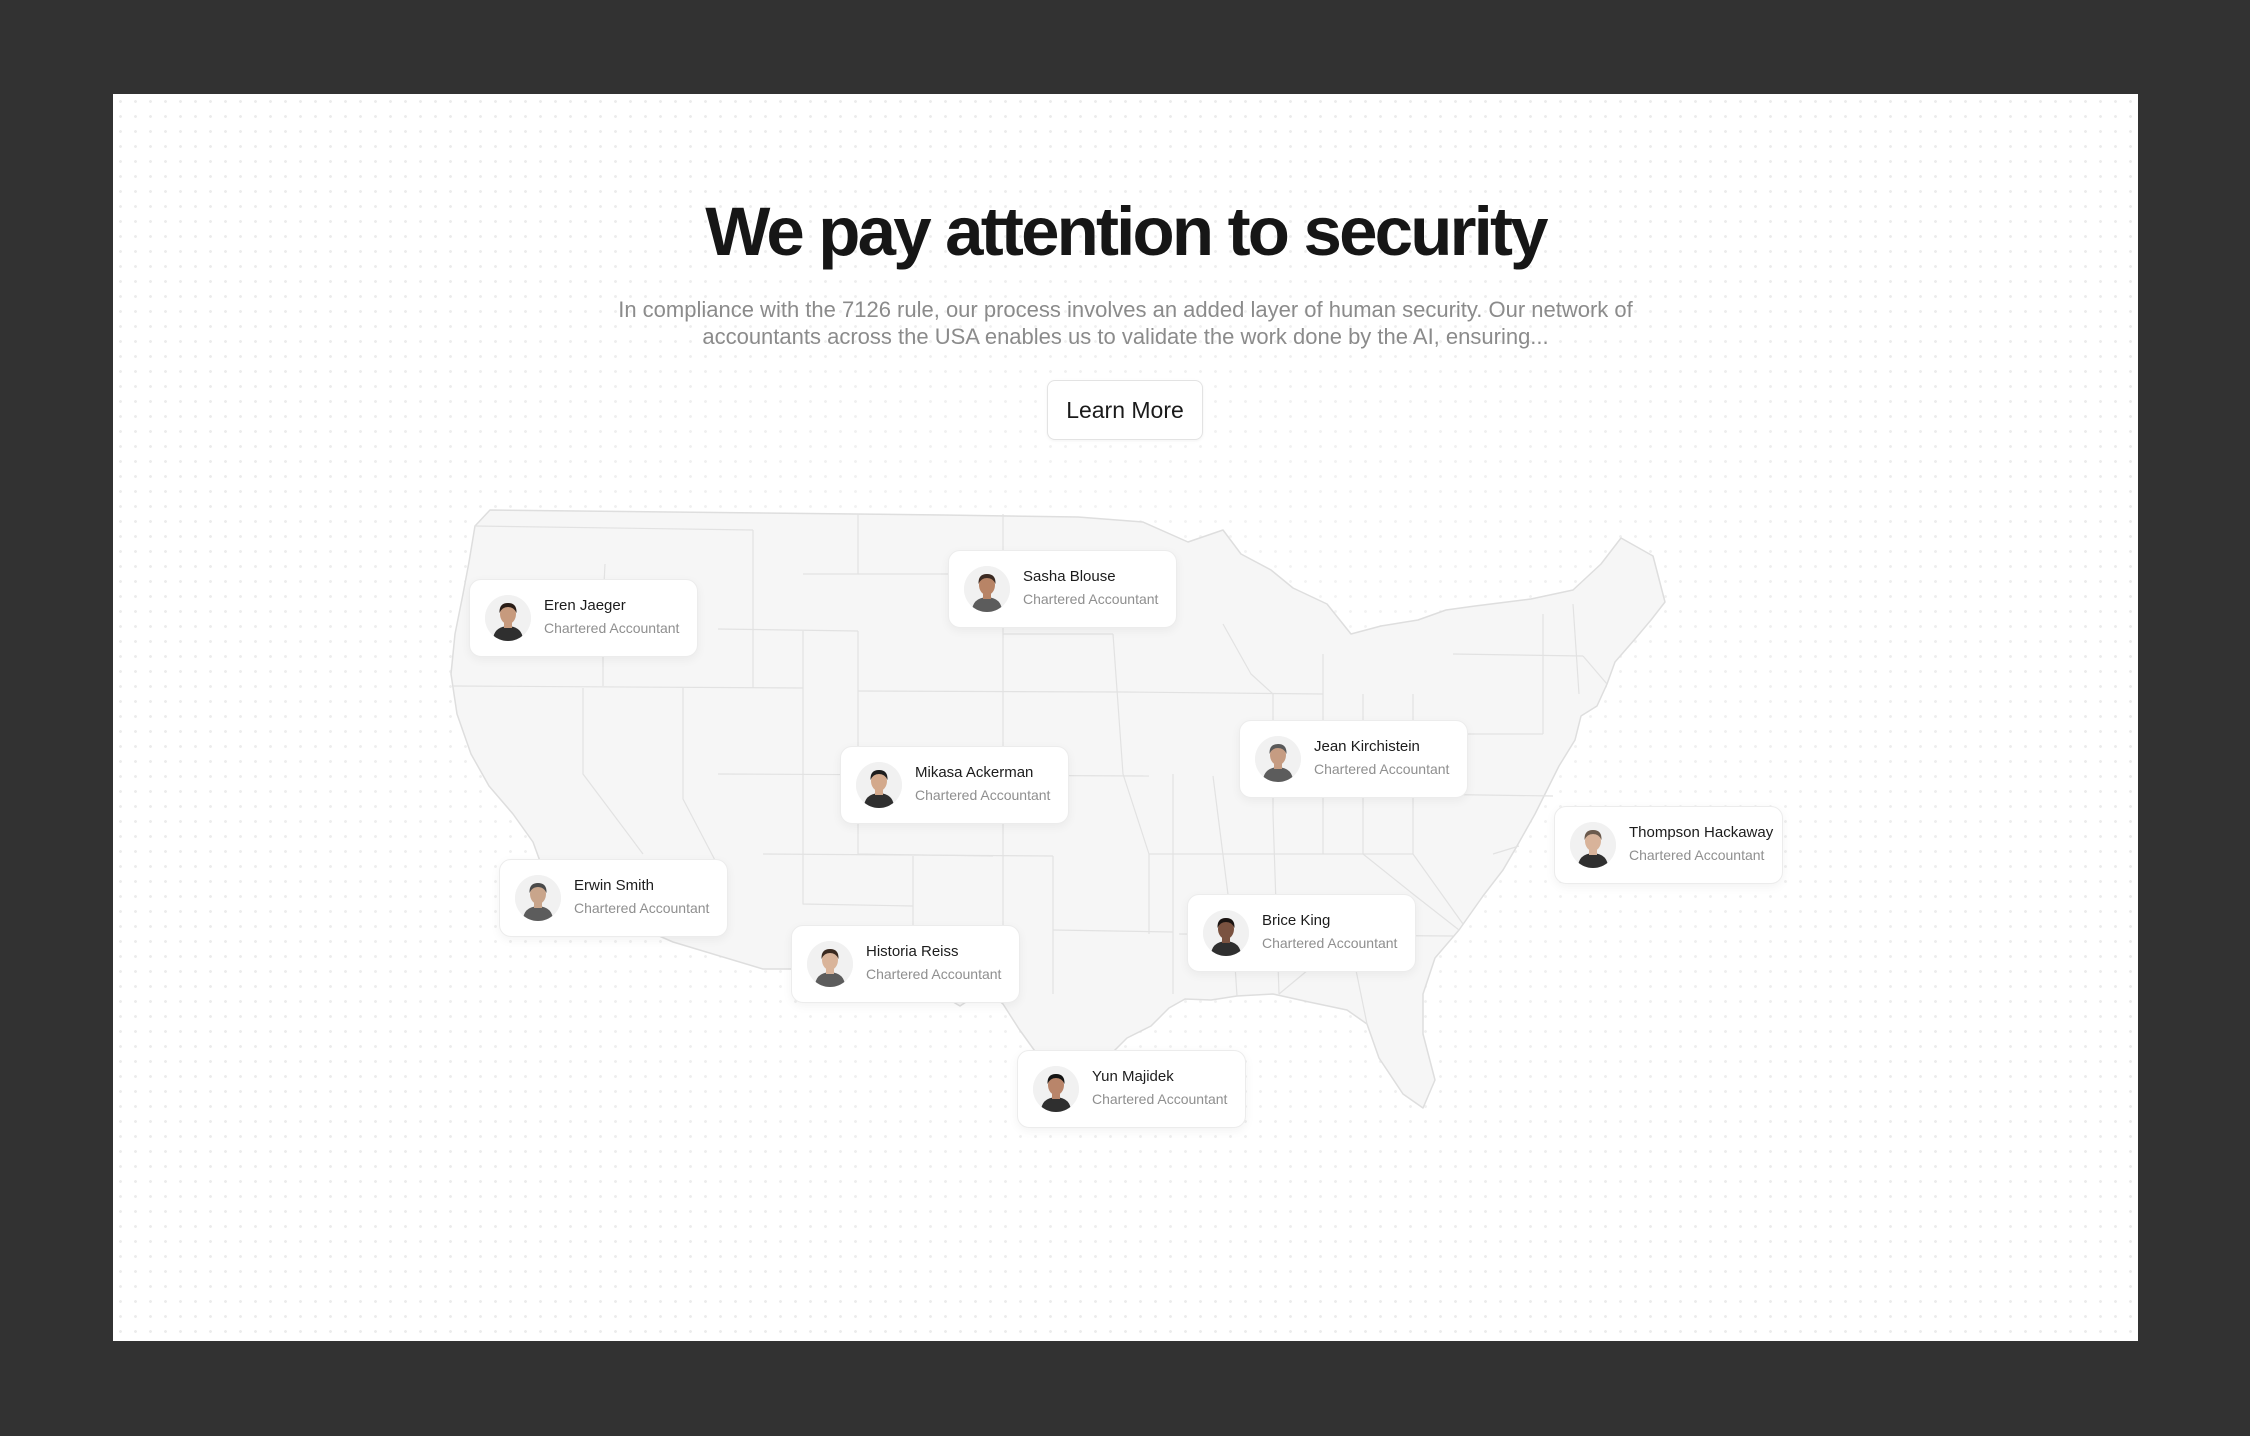 The width and height of the screenshot is (2250, 1436). Describe the element at coordinates (585, 605) in the screenshot. I see `accountant-name: Eren Jaeger` at that location.